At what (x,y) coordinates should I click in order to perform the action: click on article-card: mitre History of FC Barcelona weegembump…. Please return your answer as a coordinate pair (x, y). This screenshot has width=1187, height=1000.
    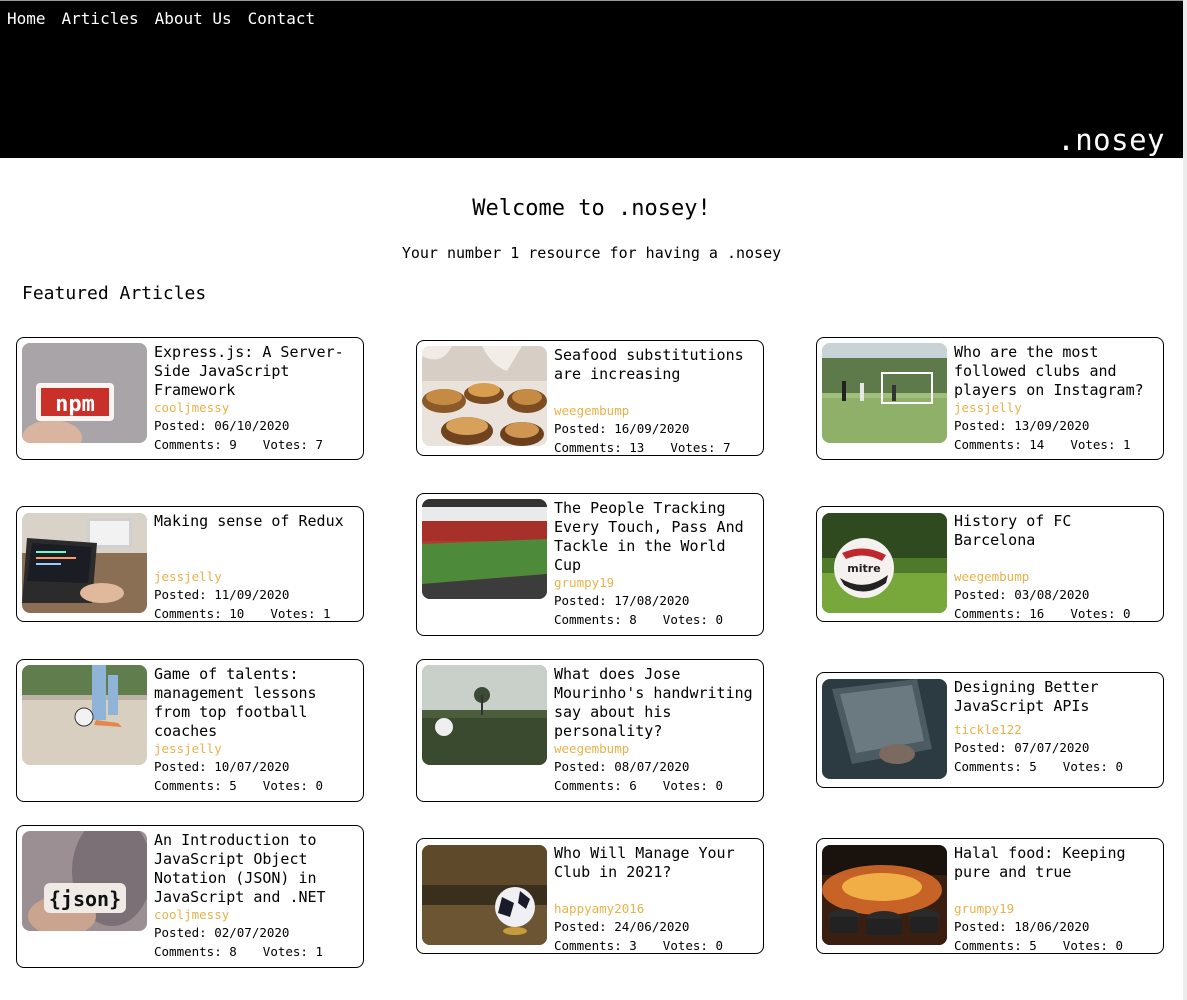
    Looking at the image, I should click on (990, 564).